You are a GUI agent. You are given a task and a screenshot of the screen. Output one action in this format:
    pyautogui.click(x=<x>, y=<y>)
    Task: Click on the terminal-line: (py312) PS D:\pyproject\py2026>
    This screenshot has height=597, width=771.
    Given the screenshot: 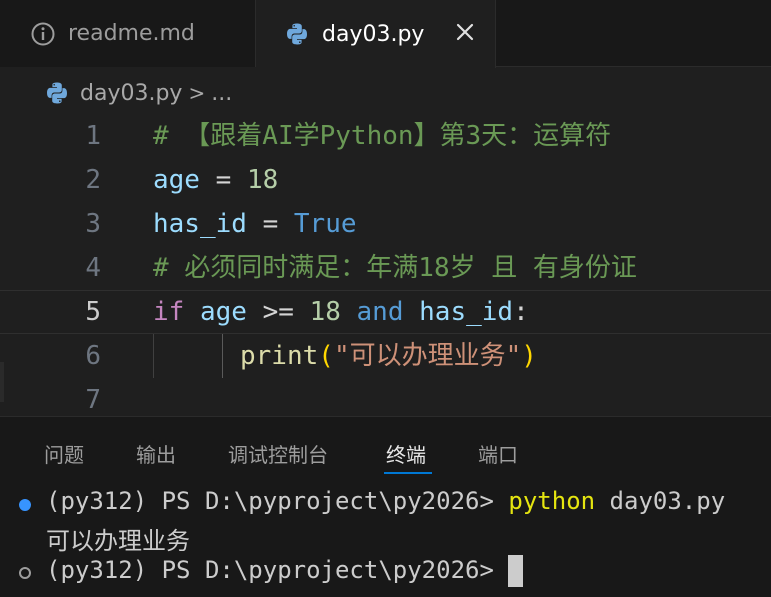 What is the action you would take?
    pyautogui.click(x=284, y=571)
    